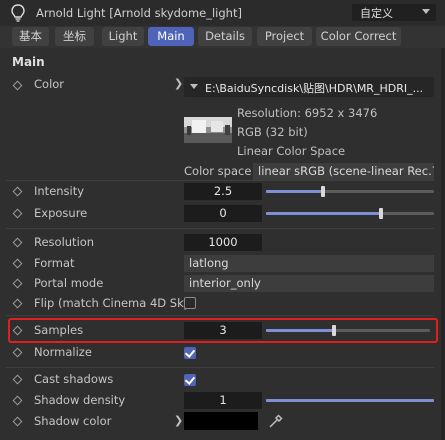 The height and width of the screenshot is (440, 445). I want to click on shadow-color-label: Shadow color, so click(73, 421).